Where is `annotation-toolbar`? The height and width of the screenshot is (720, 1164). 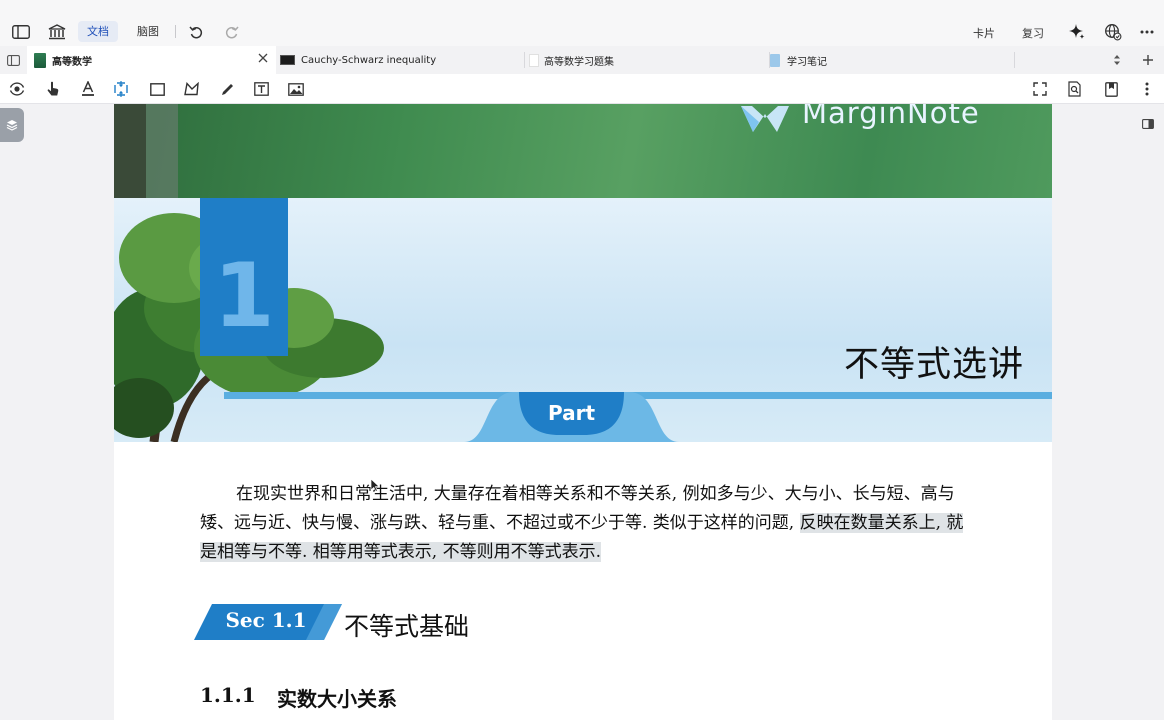
annotation-toolbar is located at coordinates (582, 89).